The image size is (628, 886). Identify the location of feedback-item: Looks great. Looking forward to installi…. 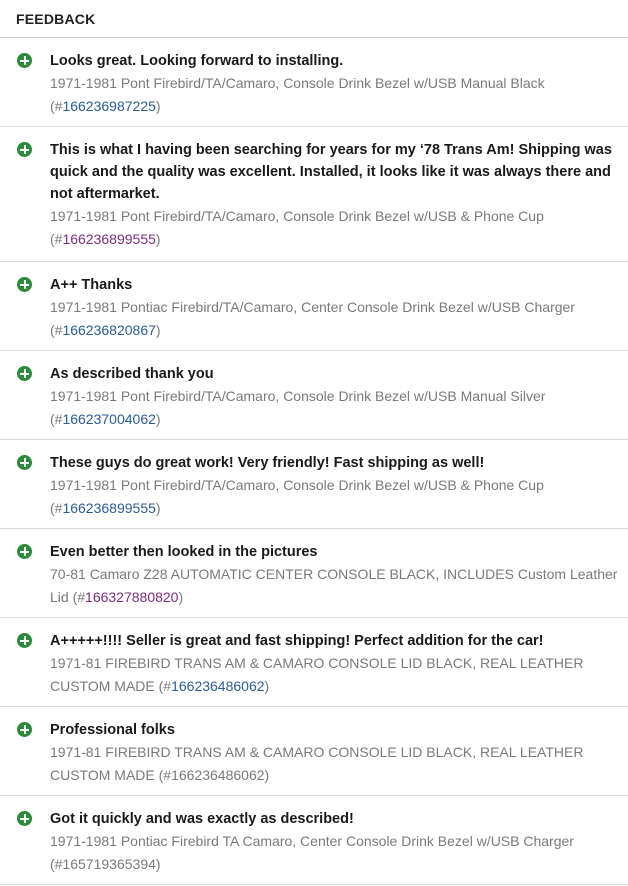
(314, 82).